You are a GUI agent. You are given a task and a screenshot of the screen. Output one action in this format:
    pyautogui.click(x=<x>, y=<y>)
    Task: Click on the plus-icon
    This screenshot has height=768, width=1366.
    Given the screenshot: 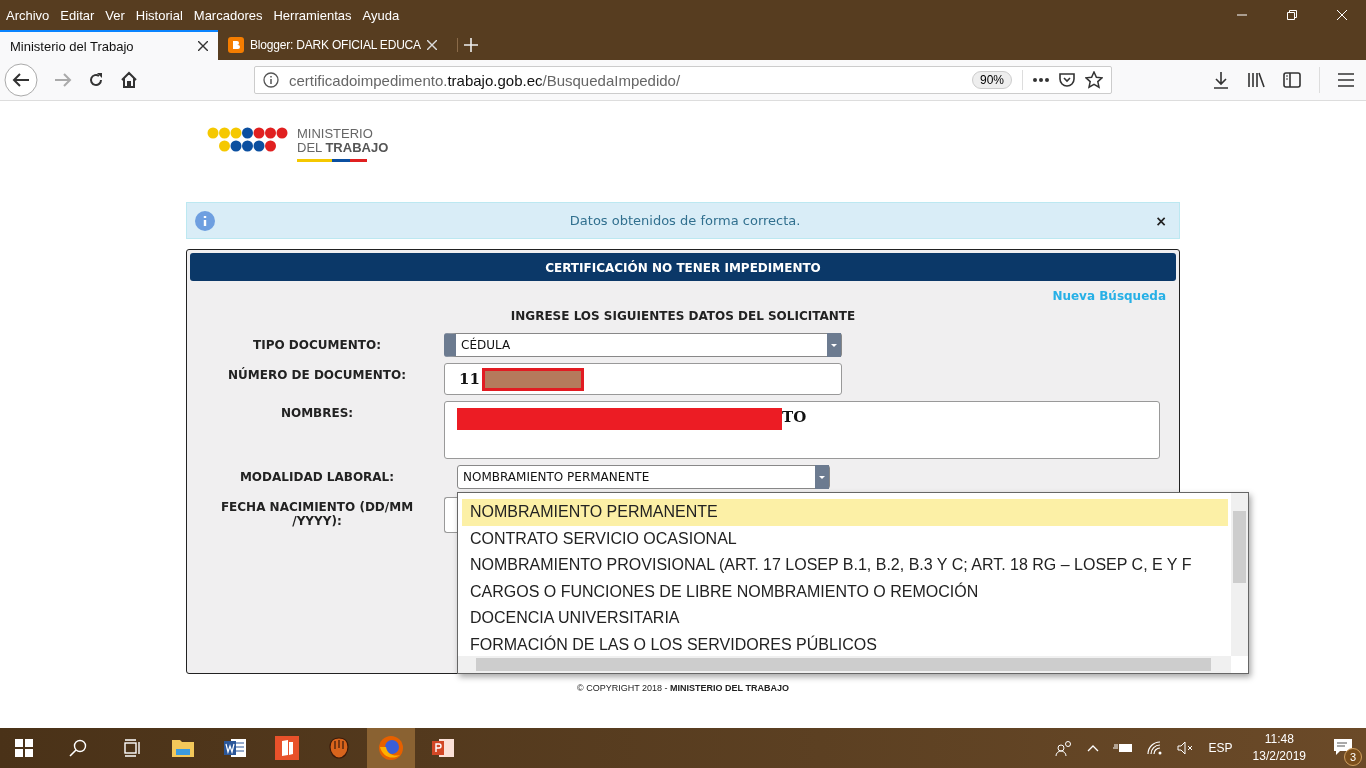 What is the action you would take?
    pyautogui.click(x=467, y=45)
    